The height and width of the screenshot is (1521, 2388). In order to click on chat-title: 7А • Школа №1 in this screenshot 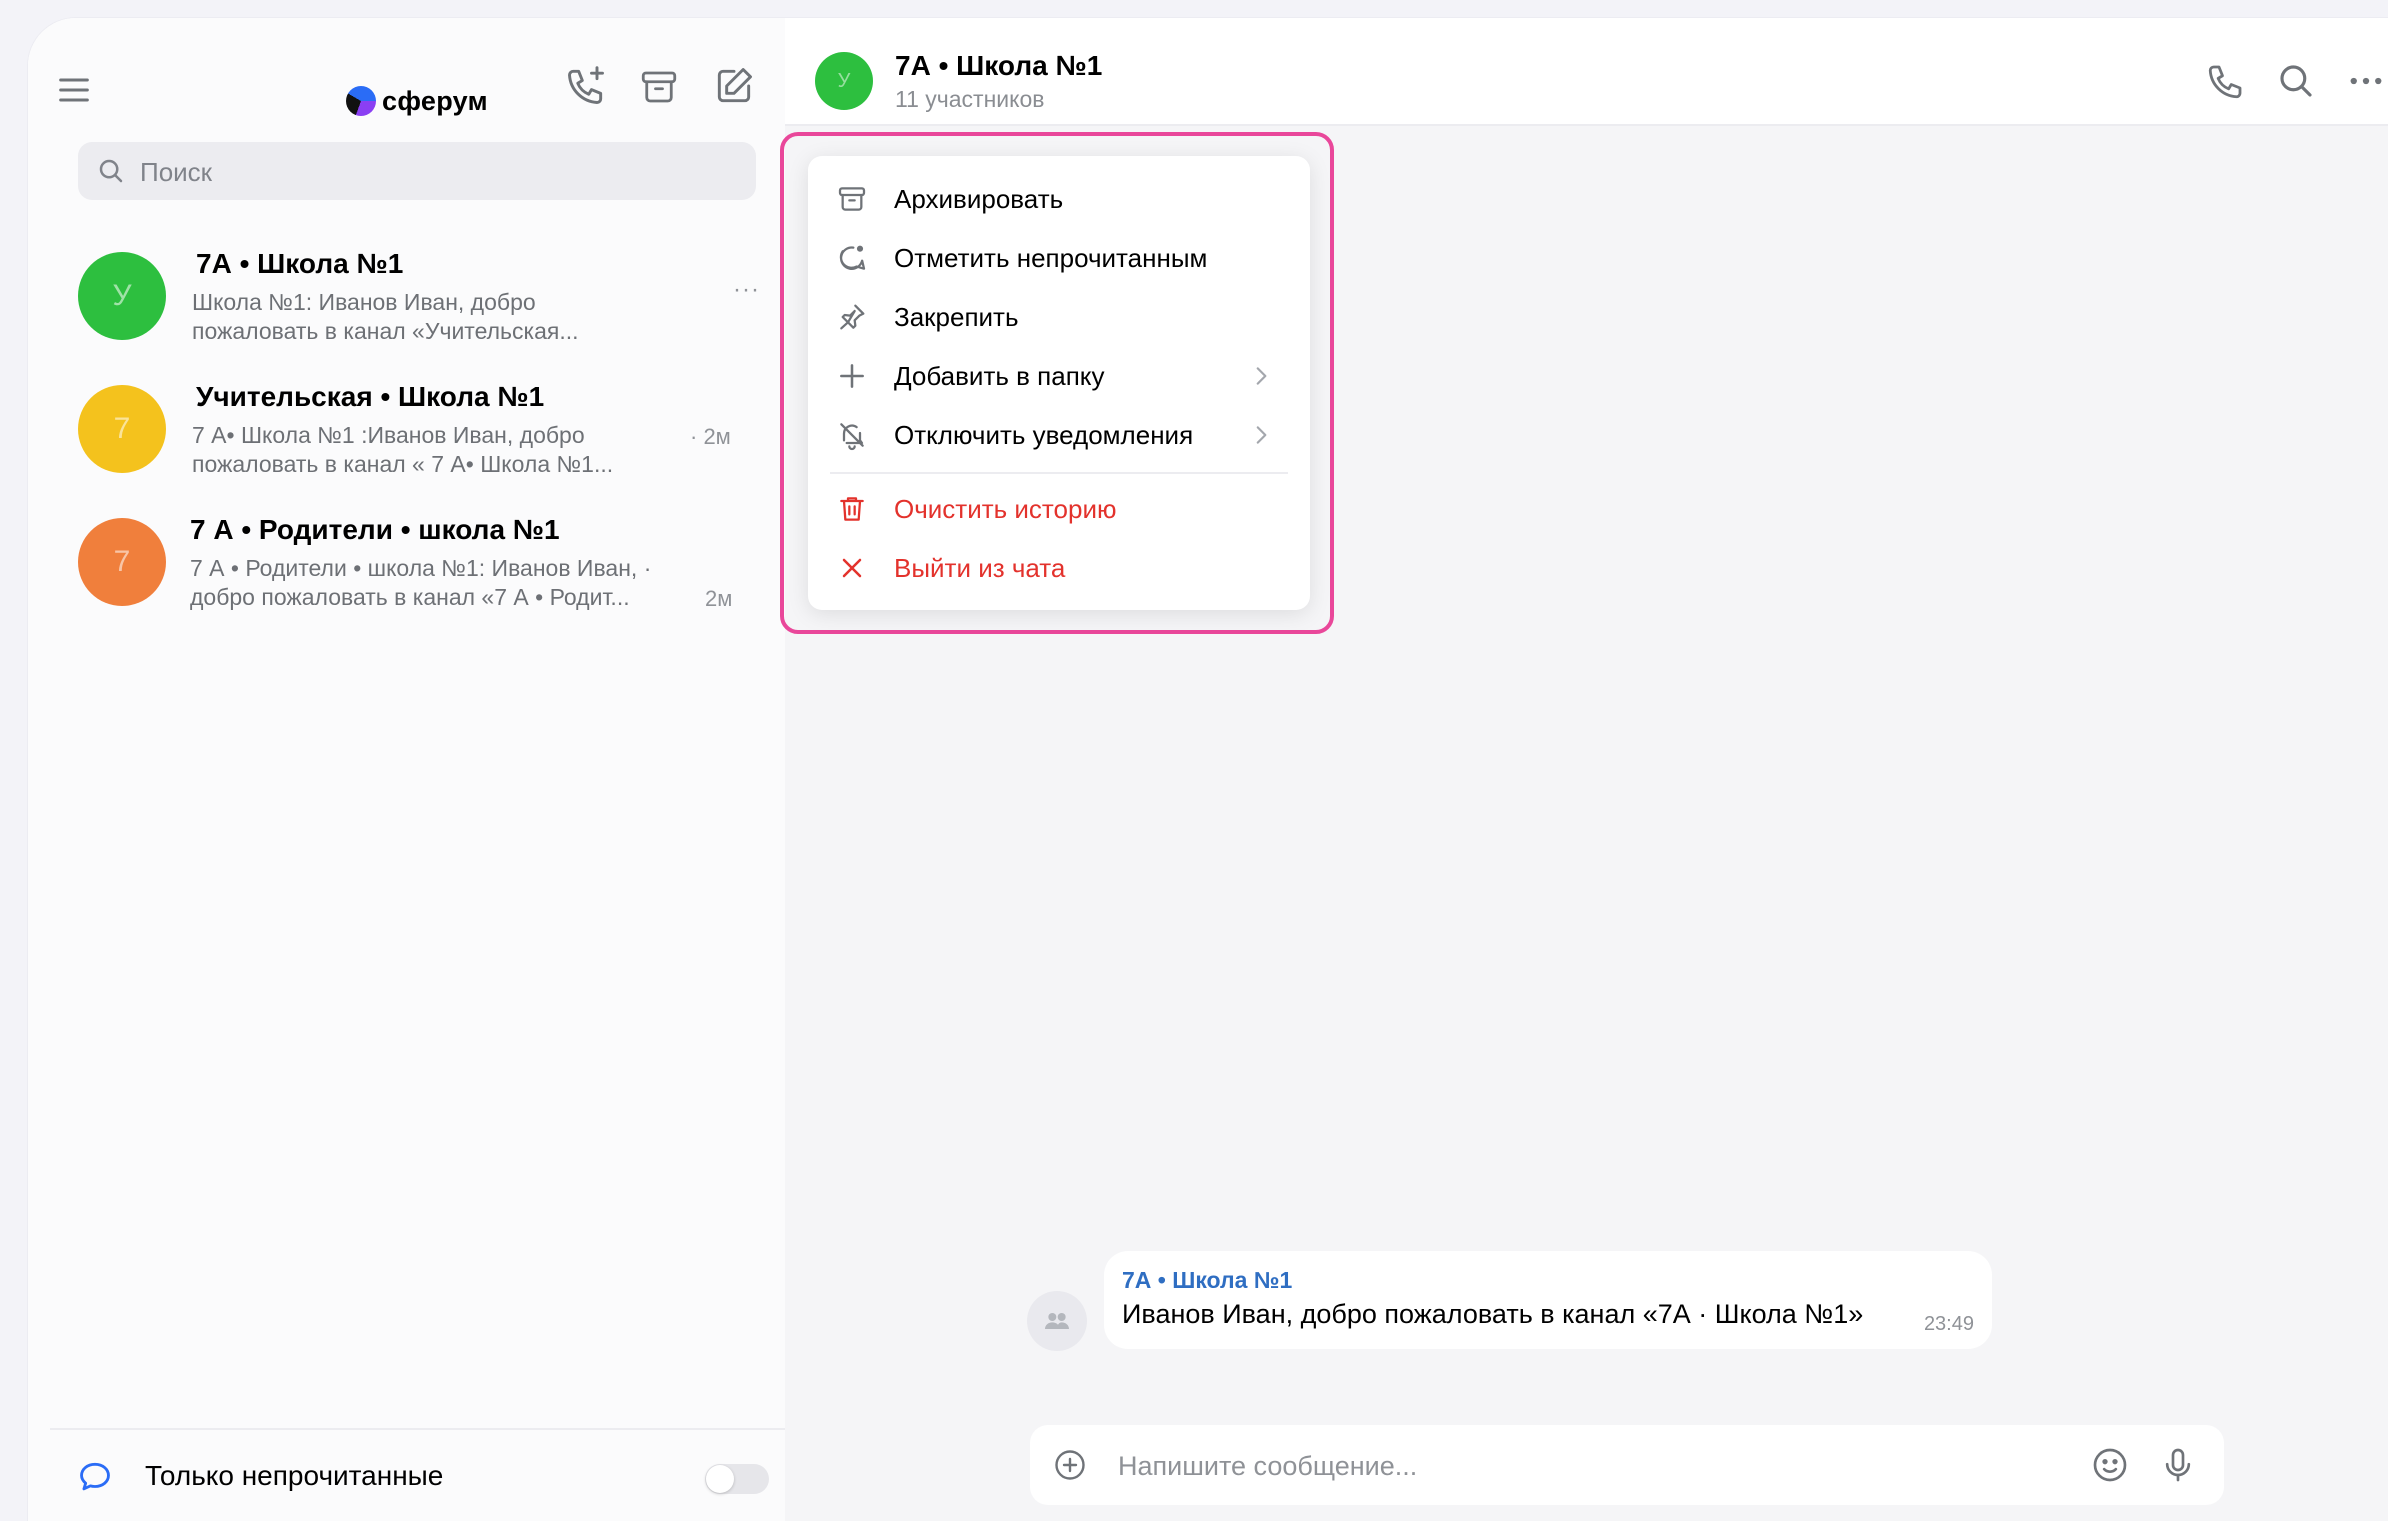, I will do `click(300, 263)`.